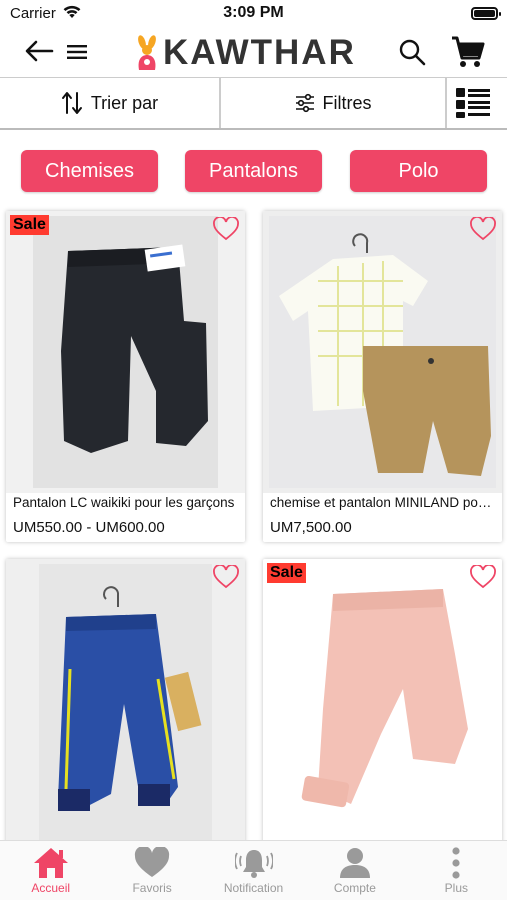 Image resolution: width=507 pixels, height=900 pixels. Describe the element at coordinates (124, 502) in the screenshot. I see `product-title: Pantalon LC waikiki pour les garçons` at that location.